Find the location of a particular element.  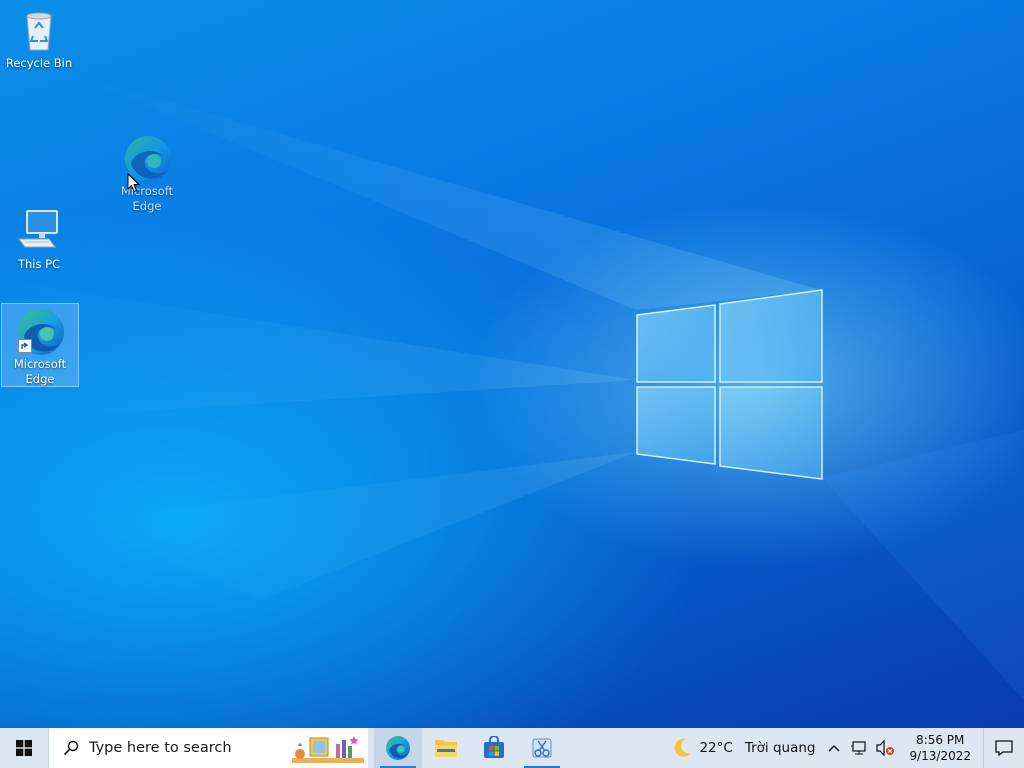

notification-center-button is located at coordinates (1003, 748).